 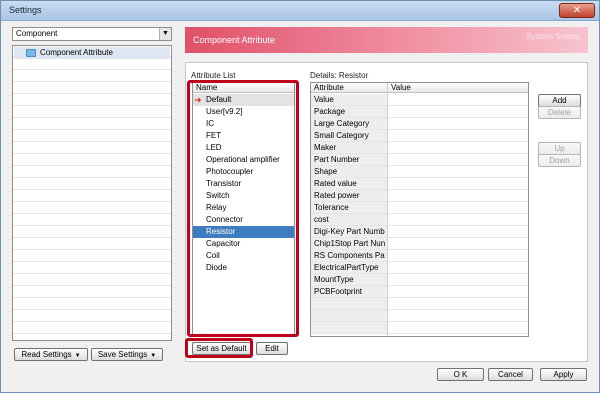 What do you see at coordinates (346, 267) in the screenshot?
I see `attribute-name: ElectricalPartType` at bounding box center [346, 267].